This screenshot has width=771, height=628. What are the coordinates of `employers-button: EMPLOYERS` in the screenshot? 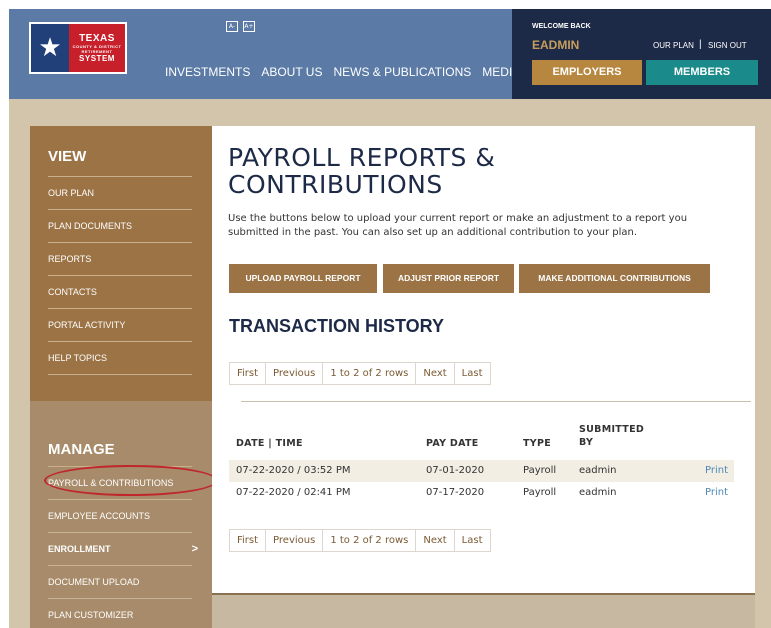 It's located at (587, 72).